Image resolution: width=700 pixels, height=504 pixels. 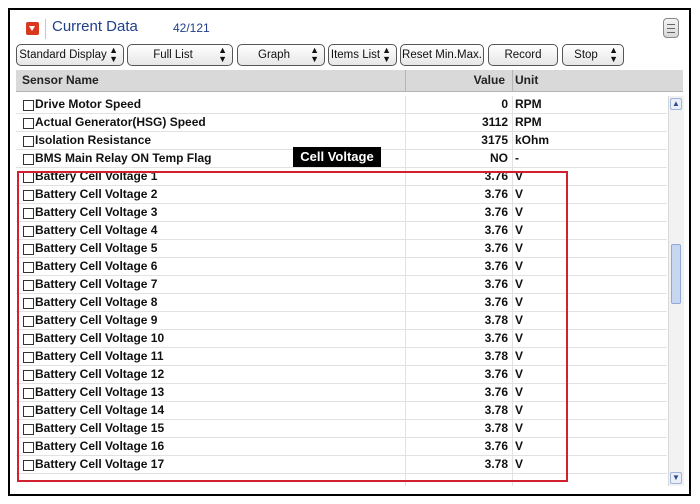 What do you see at coordinates (341, 105) in the screenshot?
I see `table-row: Drive Motor Speed 0 RPM` at bounding box center [341, 105].